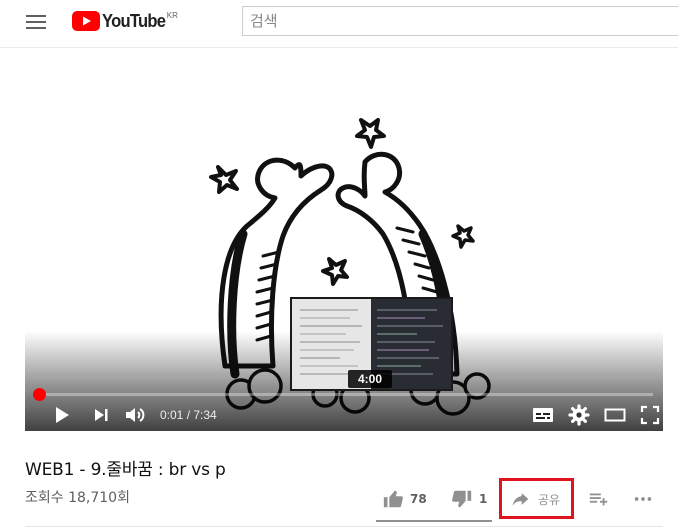  I want to click on thumb-up-icon, so click(393, 499).